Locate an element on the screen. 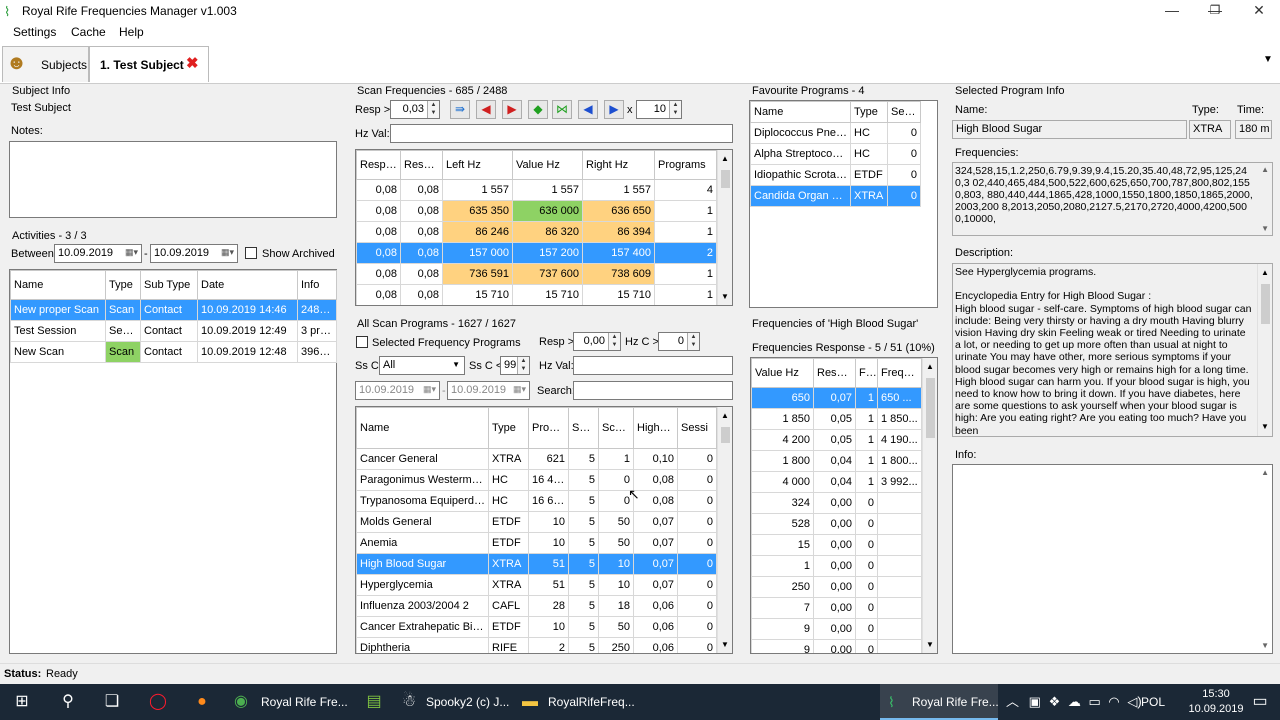 This screenshot has width=1280, height=720. cloud-icon: ☁ is located at coordinates (1074, 701).